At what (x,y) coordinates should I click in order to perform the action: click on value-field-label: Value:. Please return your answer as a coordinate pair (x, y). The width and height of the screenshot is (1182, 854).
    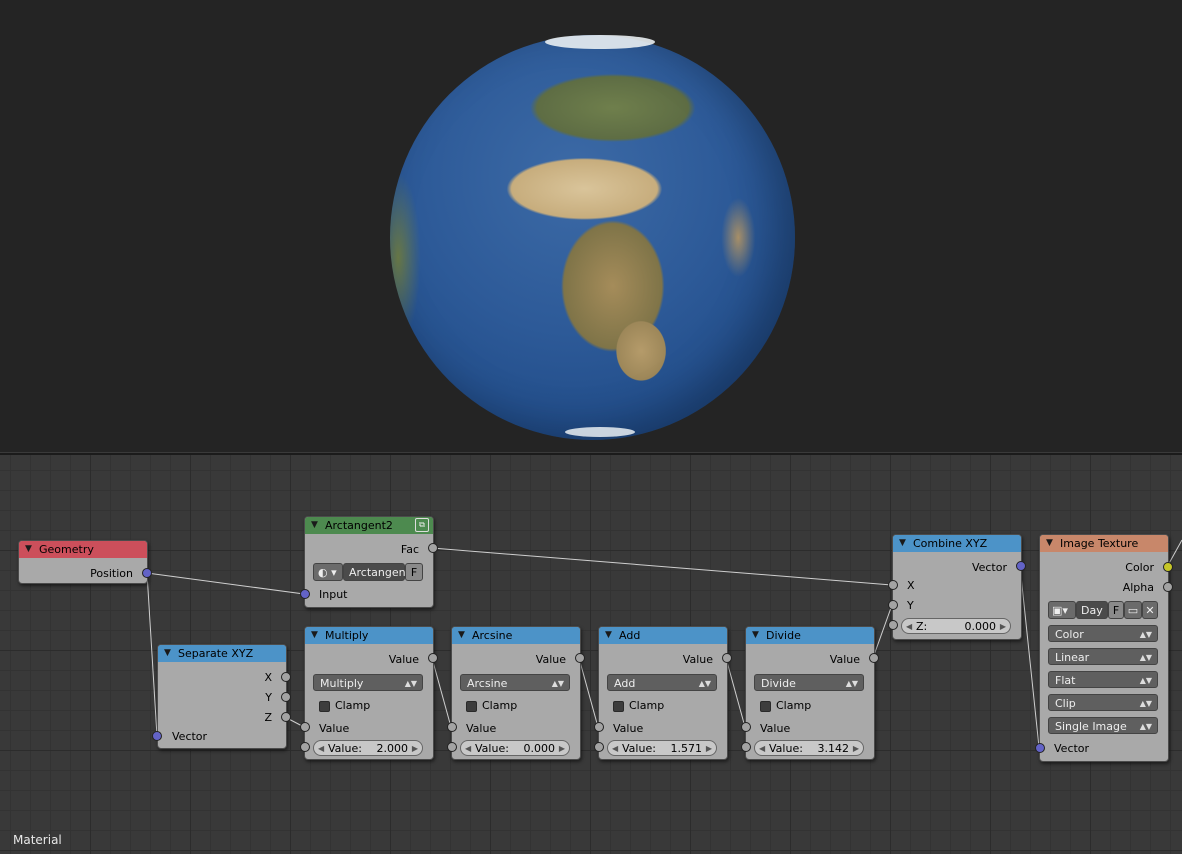
    Looking at the image, I should click on (786, 748).